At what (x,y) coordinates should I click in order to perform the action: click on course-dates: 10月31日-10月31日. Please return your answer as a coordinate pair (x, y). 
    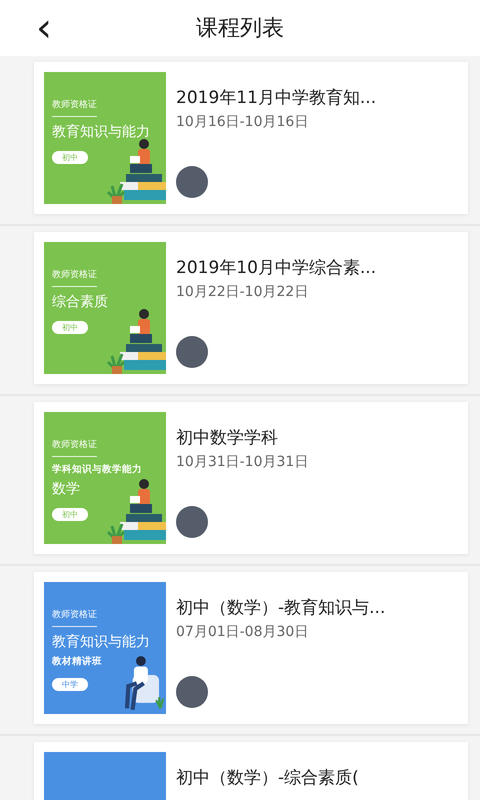
    Looking at the image, I should click on (243, 462).